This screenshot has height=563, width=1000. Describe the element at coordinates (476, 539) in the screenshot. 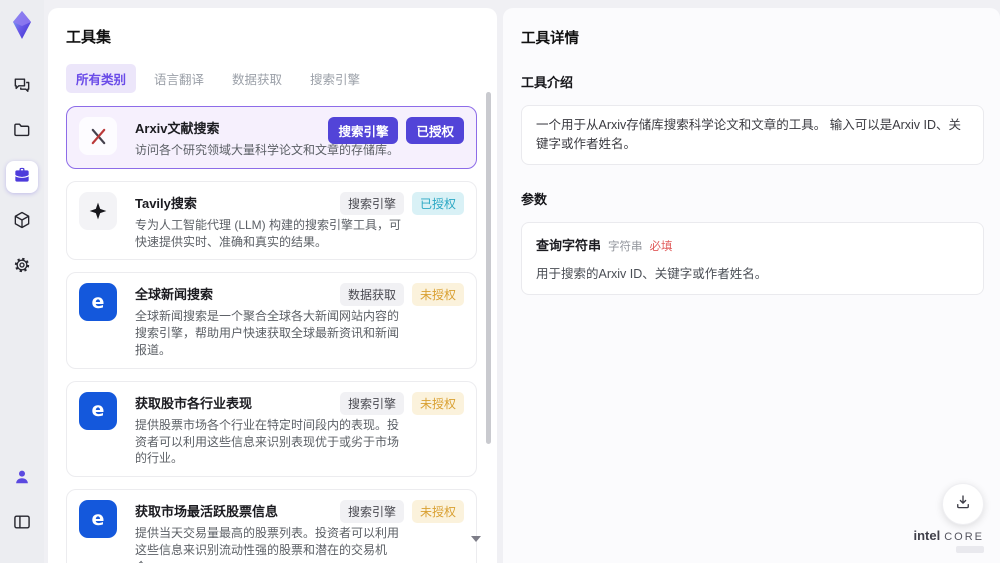

I see `scroll-down-arrow-icon` at that location.